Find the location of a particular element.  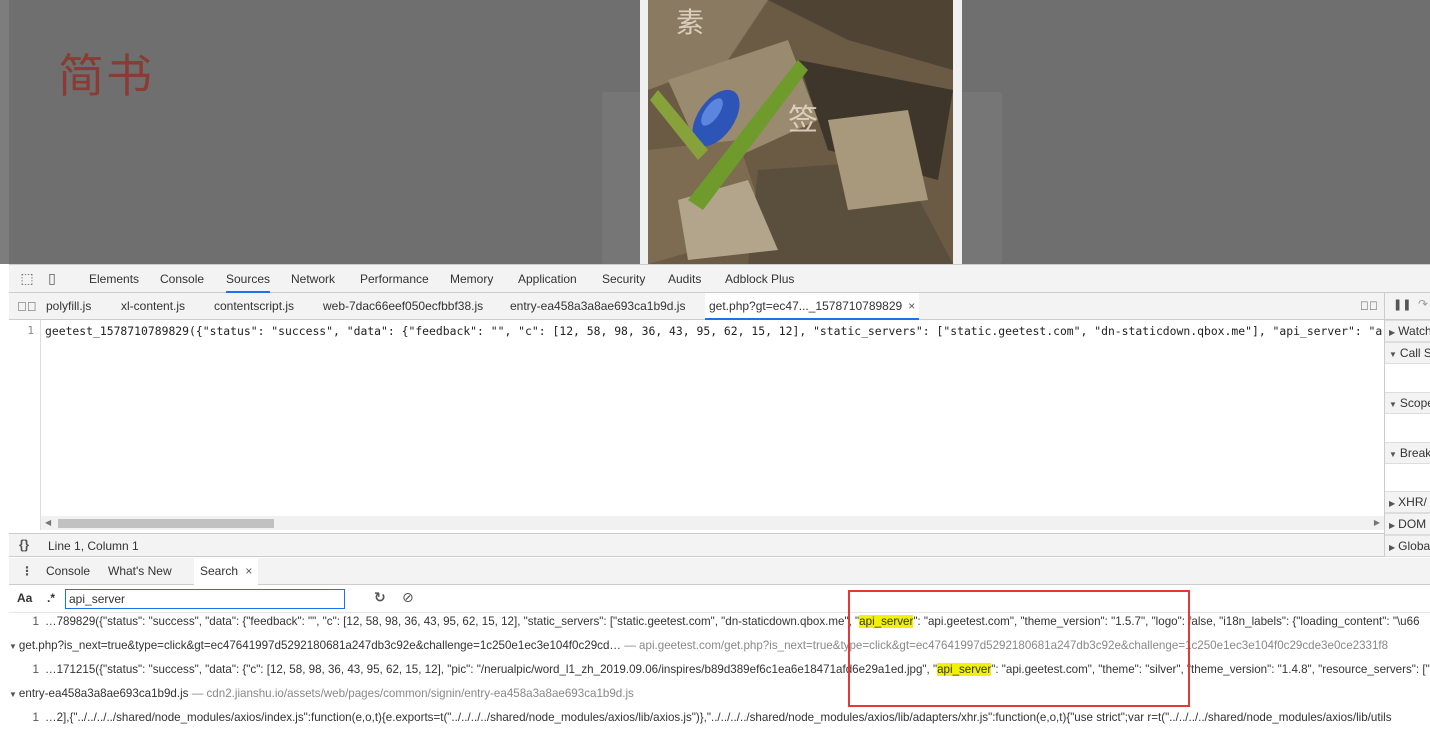

close-tab-icon: × is located at coordinates (911, 306).